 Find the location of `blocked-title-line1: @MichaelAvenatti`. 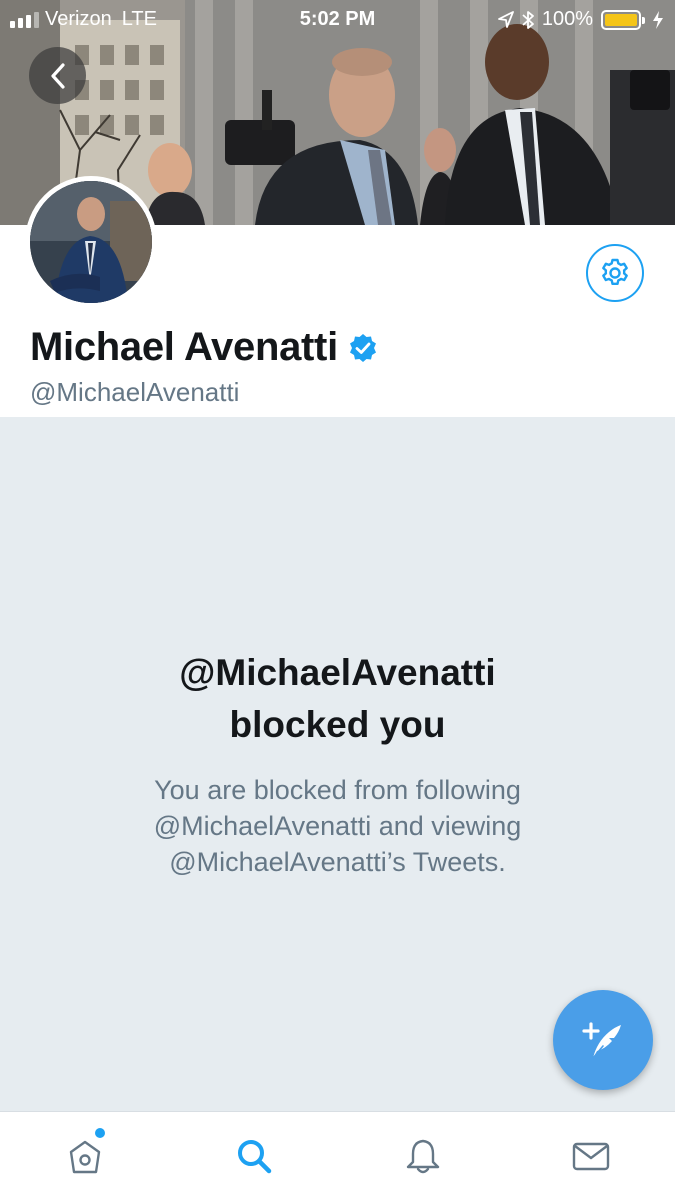

blocked-title-line1: @MichaelAvenatti is located at coordinates (337, 672).